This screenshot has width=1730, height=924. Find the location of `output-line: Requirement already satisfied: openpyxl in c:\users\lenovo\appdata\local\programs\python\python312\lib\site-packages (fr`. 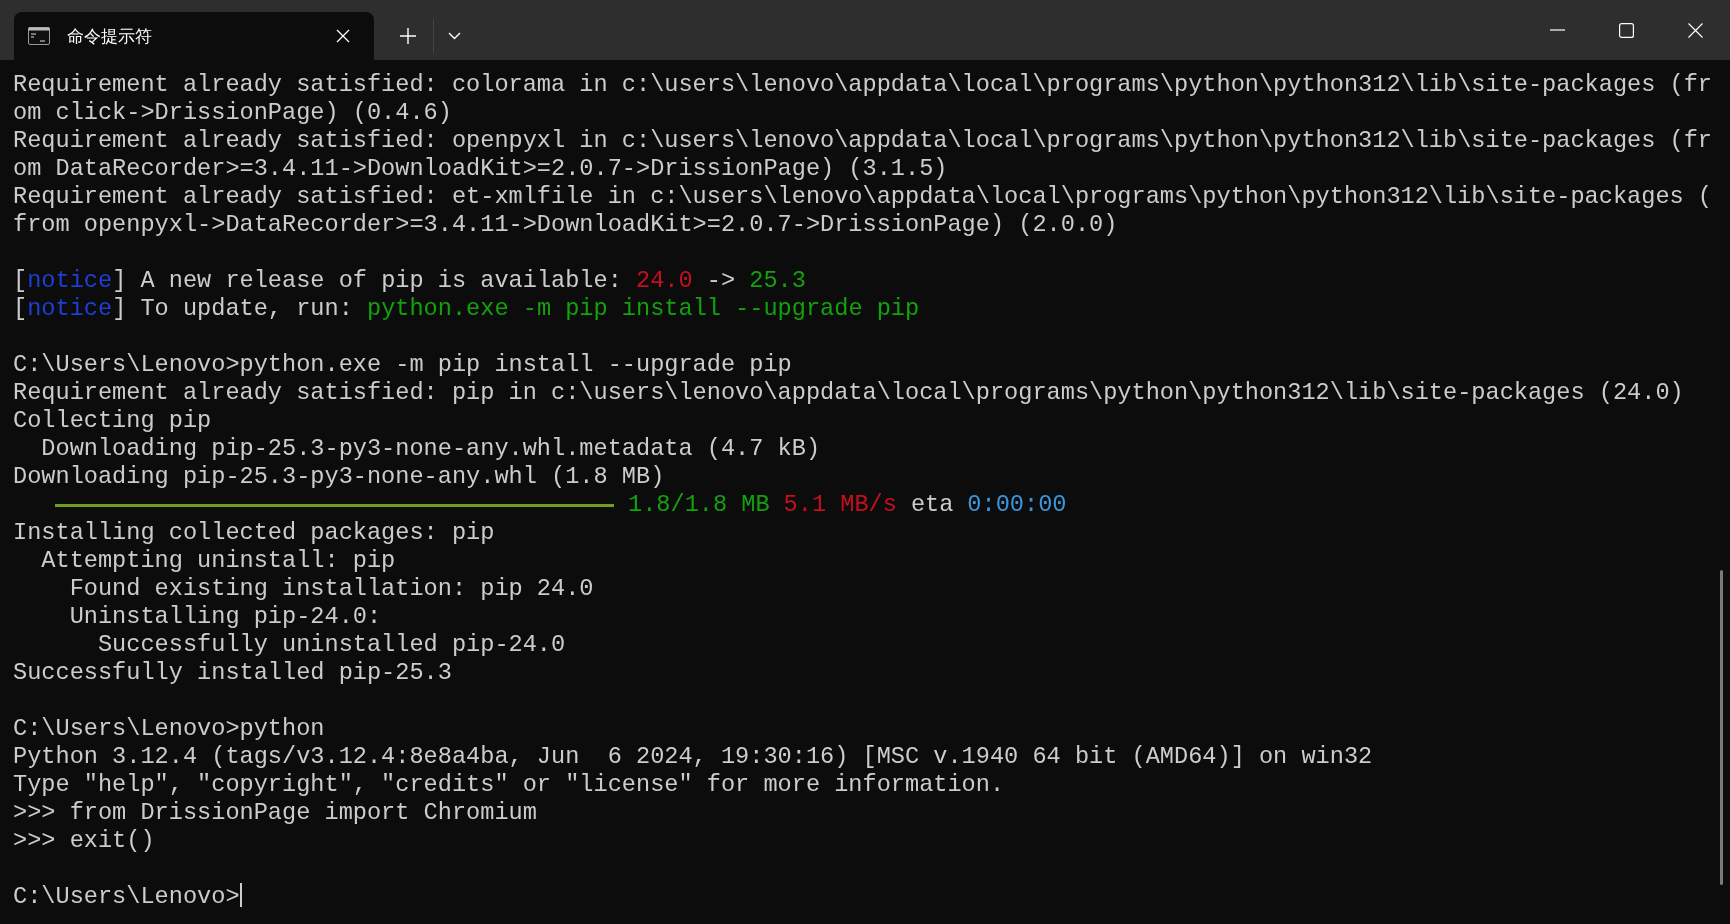

output-line: Requirement already satisfied: openpyxl in c:\users\lenovo\appdata\local\programs\python\python312\lib\site-packages (fr is located at coordinates (863, 141).